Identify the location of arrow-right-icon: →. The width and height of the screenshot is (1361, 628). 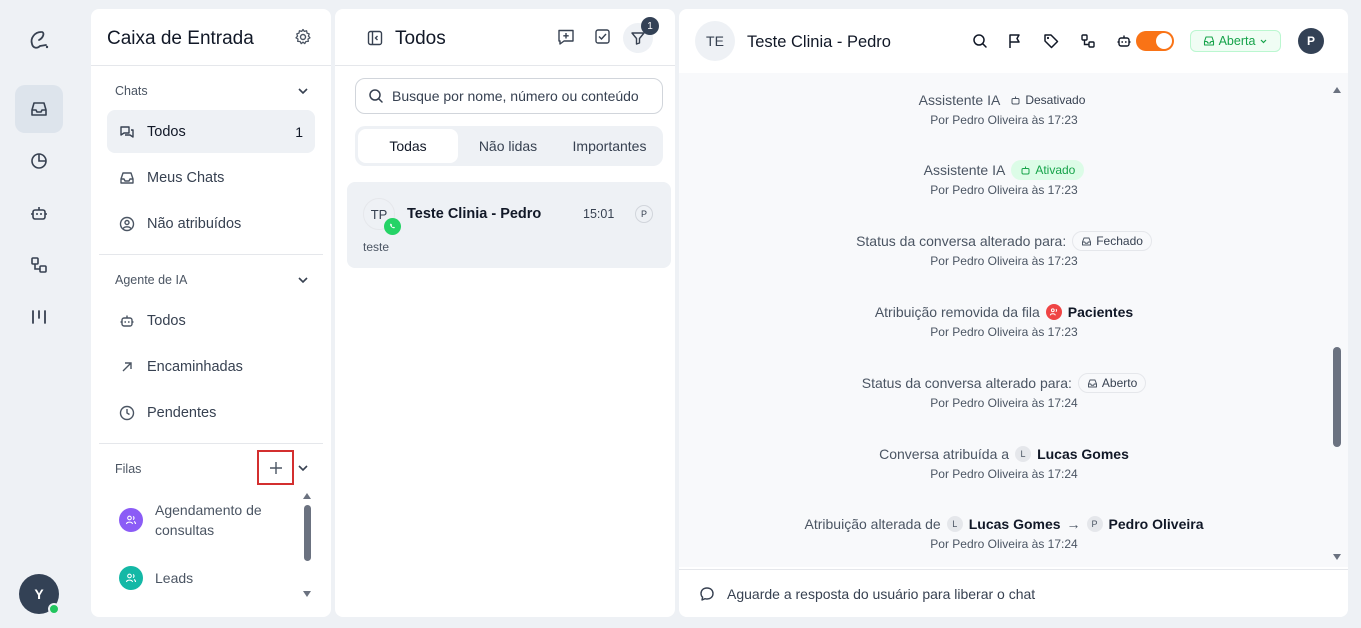
(1073, 524).